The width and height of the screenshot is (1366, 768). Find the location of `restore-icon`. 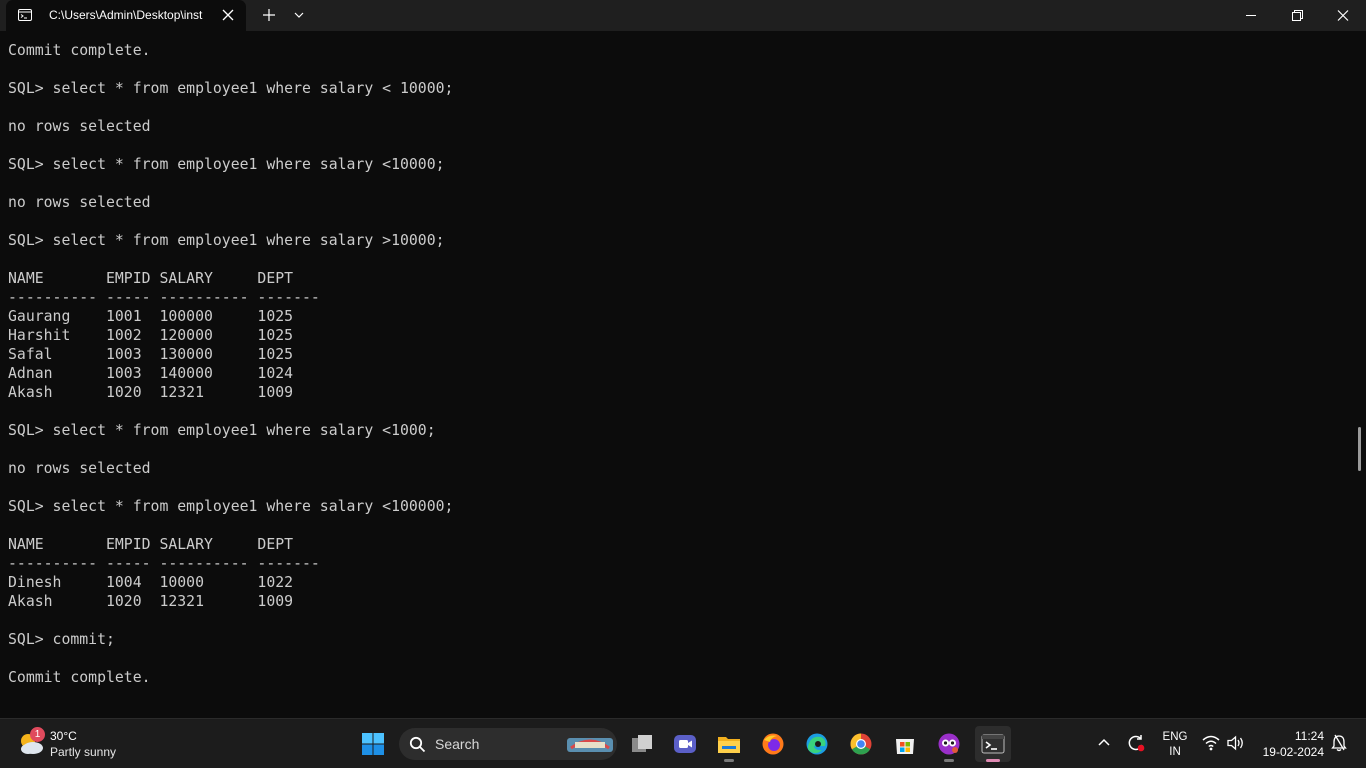

restore-icon is located at coordinates (1297, 15).